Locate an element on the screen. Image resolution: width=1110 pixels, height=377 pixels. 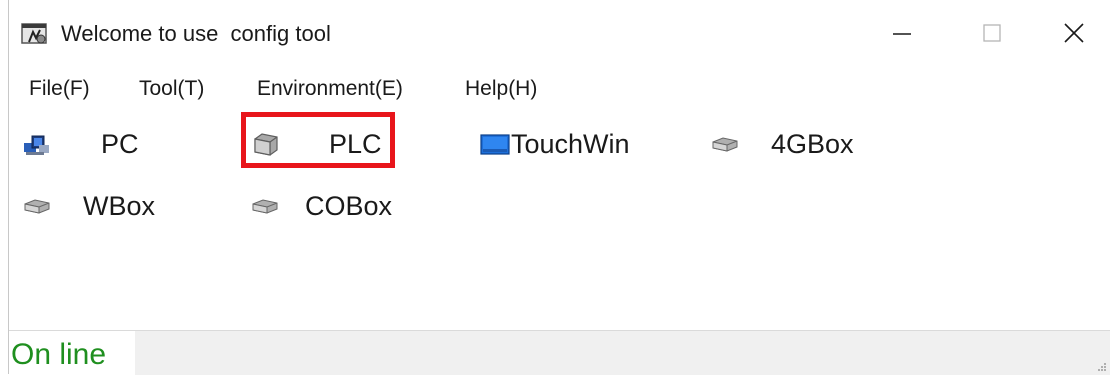
minimize-icon is located at coordinates (902, 34).